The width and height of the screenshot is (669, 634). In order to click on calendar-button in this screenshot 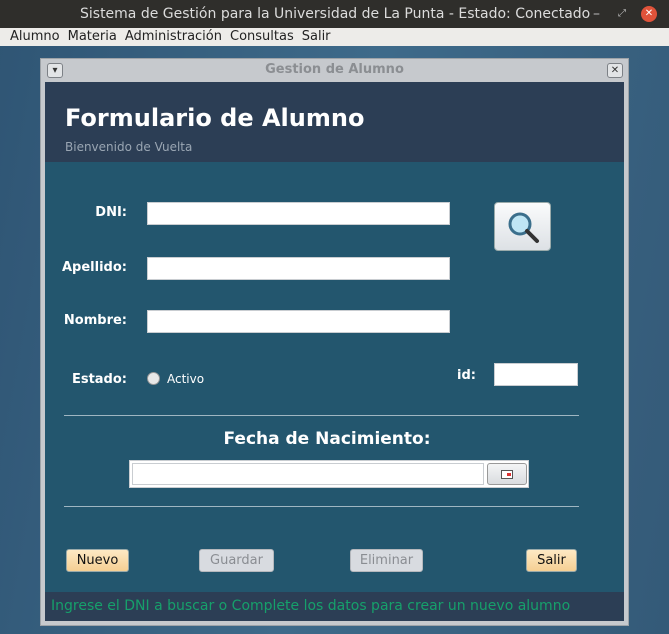, I will do `click(507, 474)`.